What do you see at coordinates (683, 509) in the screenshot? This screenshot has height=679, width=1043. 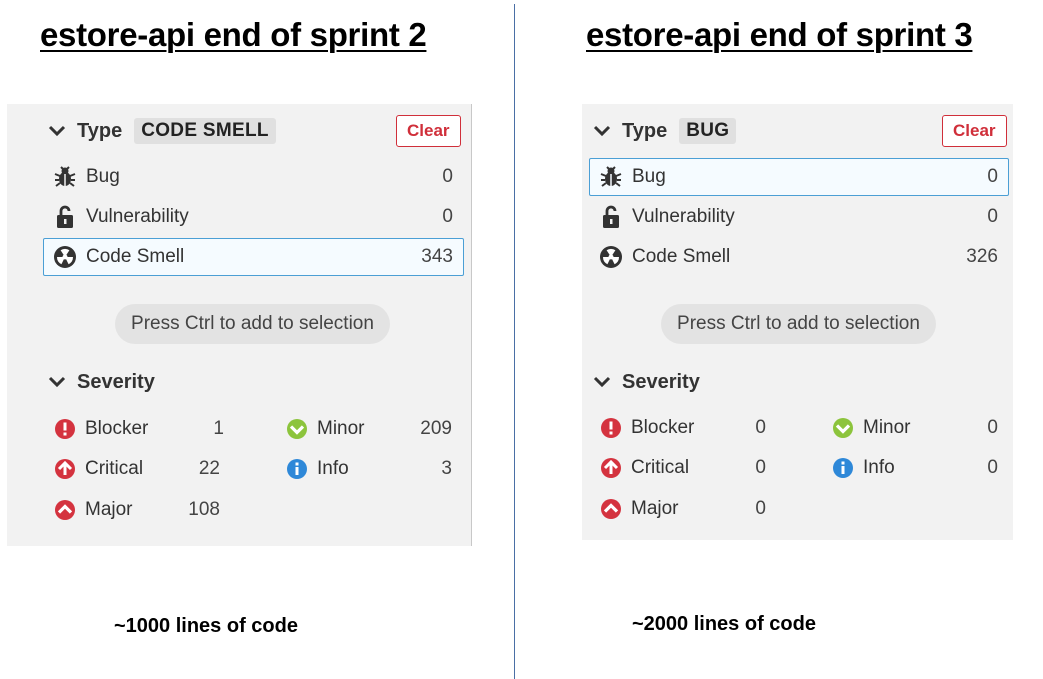 I see `severity-major: Major 0` at bounding box center [683, 509].